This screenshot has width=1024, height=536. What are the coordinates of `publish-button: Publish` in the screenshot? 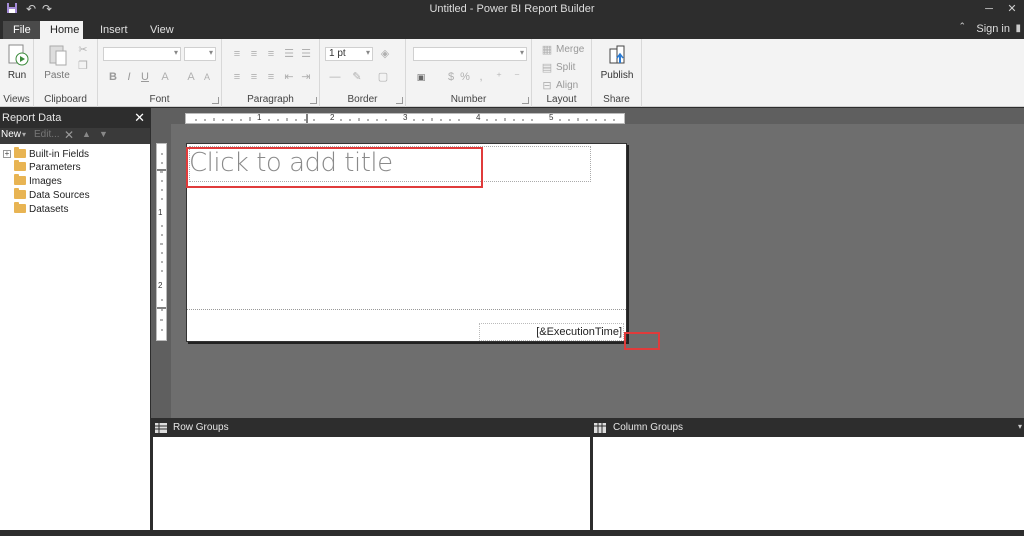 It's located at (617, 75).